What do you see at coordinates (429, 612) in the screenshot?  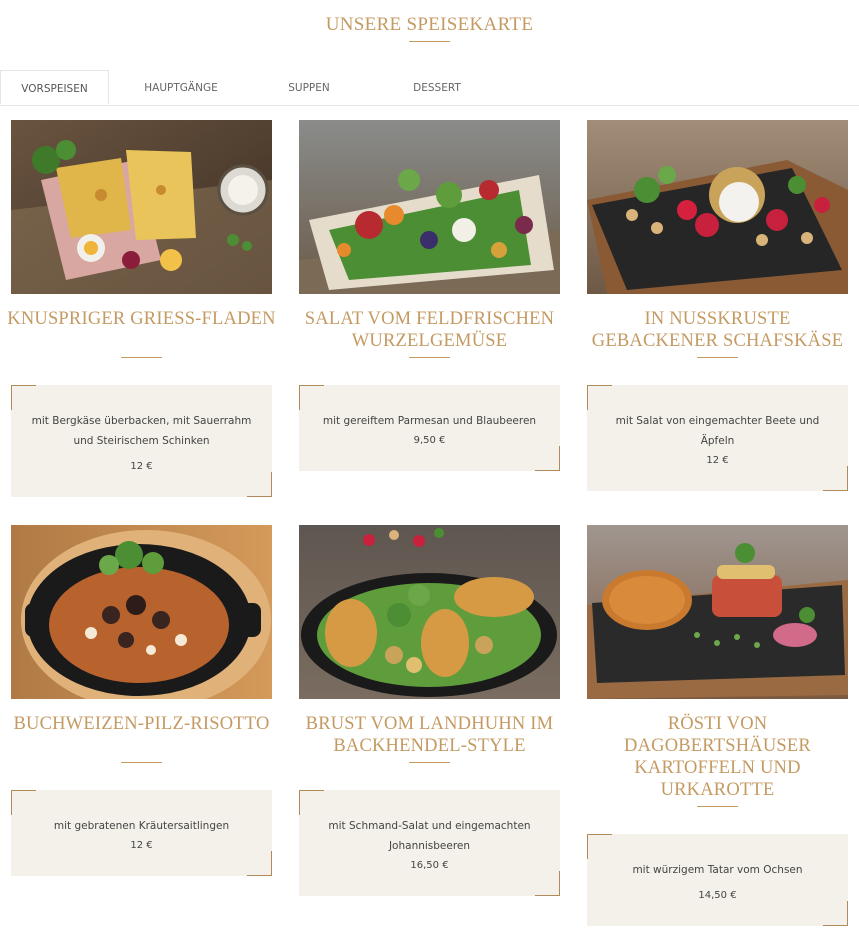 I see `dish-photo-landhuhn` at bounding box center [429, 612].